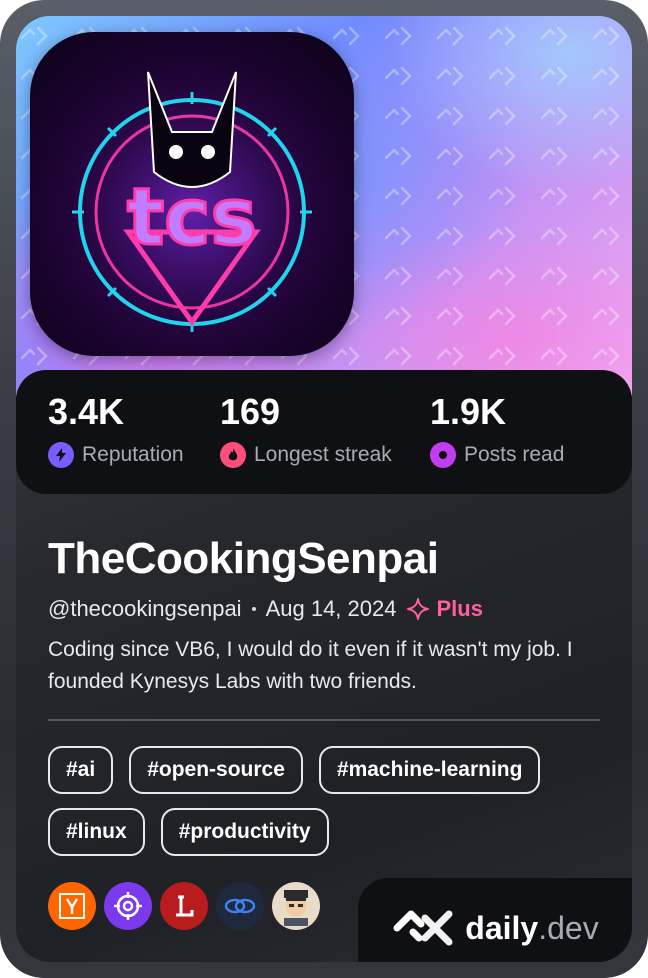 The width and height of the screenshot is (648, 978). Describe the element at coordinates (429, 770) in the screenshot. I see `tag-chip: #machine-learning` at that location.